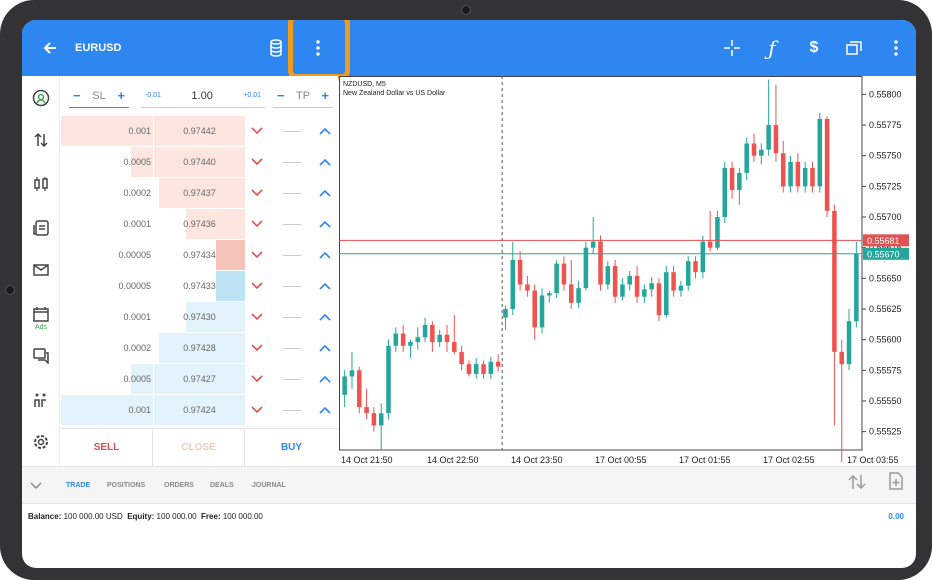 The image size is (932, 580). What do you see at coordinates (199, 448) in the screenshot?
I see `close-button: CLOSE` at bounding box center [199, 448].